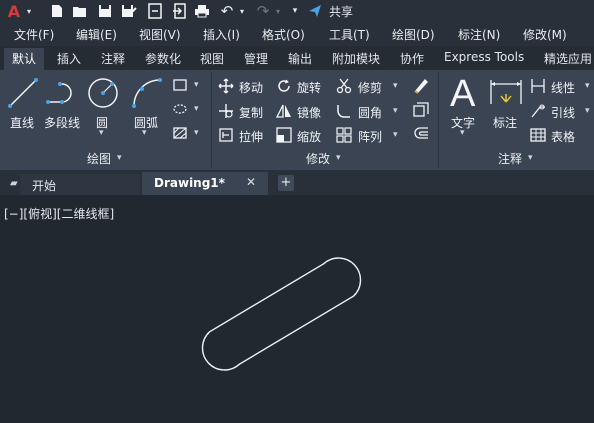 The width and height of the screenshot is (594, 423). What do you see at coordinates (263, 11) in the screenshot?
I see `redo-icon: ↷` at bounding box center [263, 11].